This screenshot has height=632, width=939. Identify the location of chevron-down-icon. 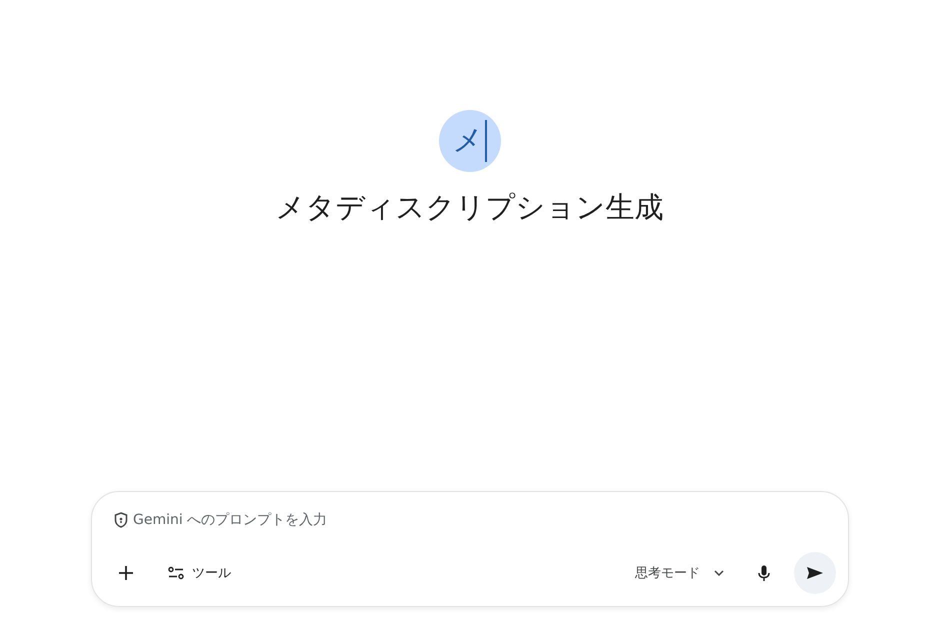
(719, 573).